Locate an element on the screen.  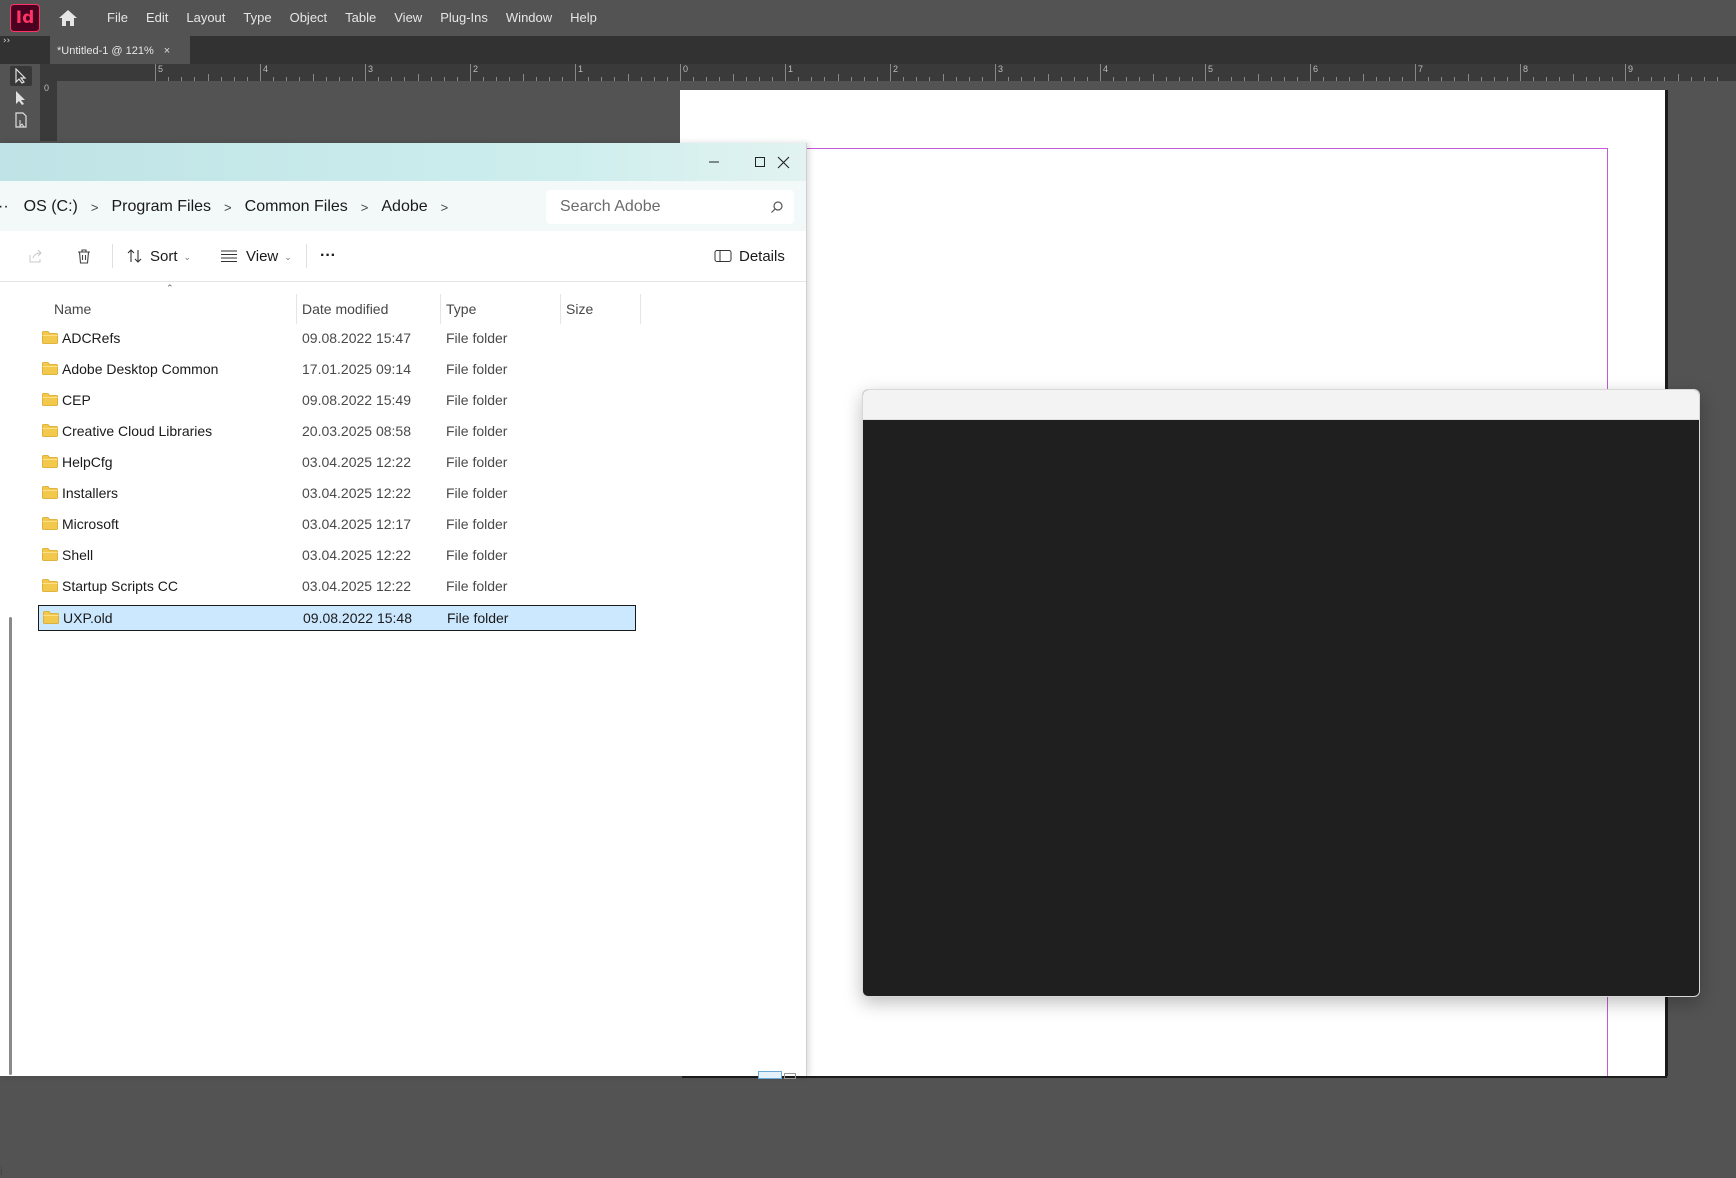
menu-edit: Edit is located at coordinates (157, 18).